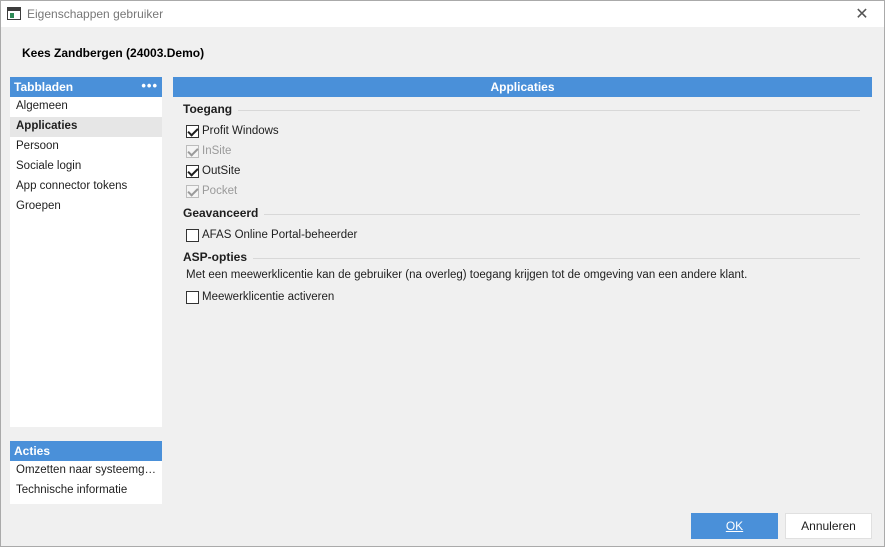 The image size is (885, 547). I want to click on actions-panel-title: Acties, so click(32, 451).